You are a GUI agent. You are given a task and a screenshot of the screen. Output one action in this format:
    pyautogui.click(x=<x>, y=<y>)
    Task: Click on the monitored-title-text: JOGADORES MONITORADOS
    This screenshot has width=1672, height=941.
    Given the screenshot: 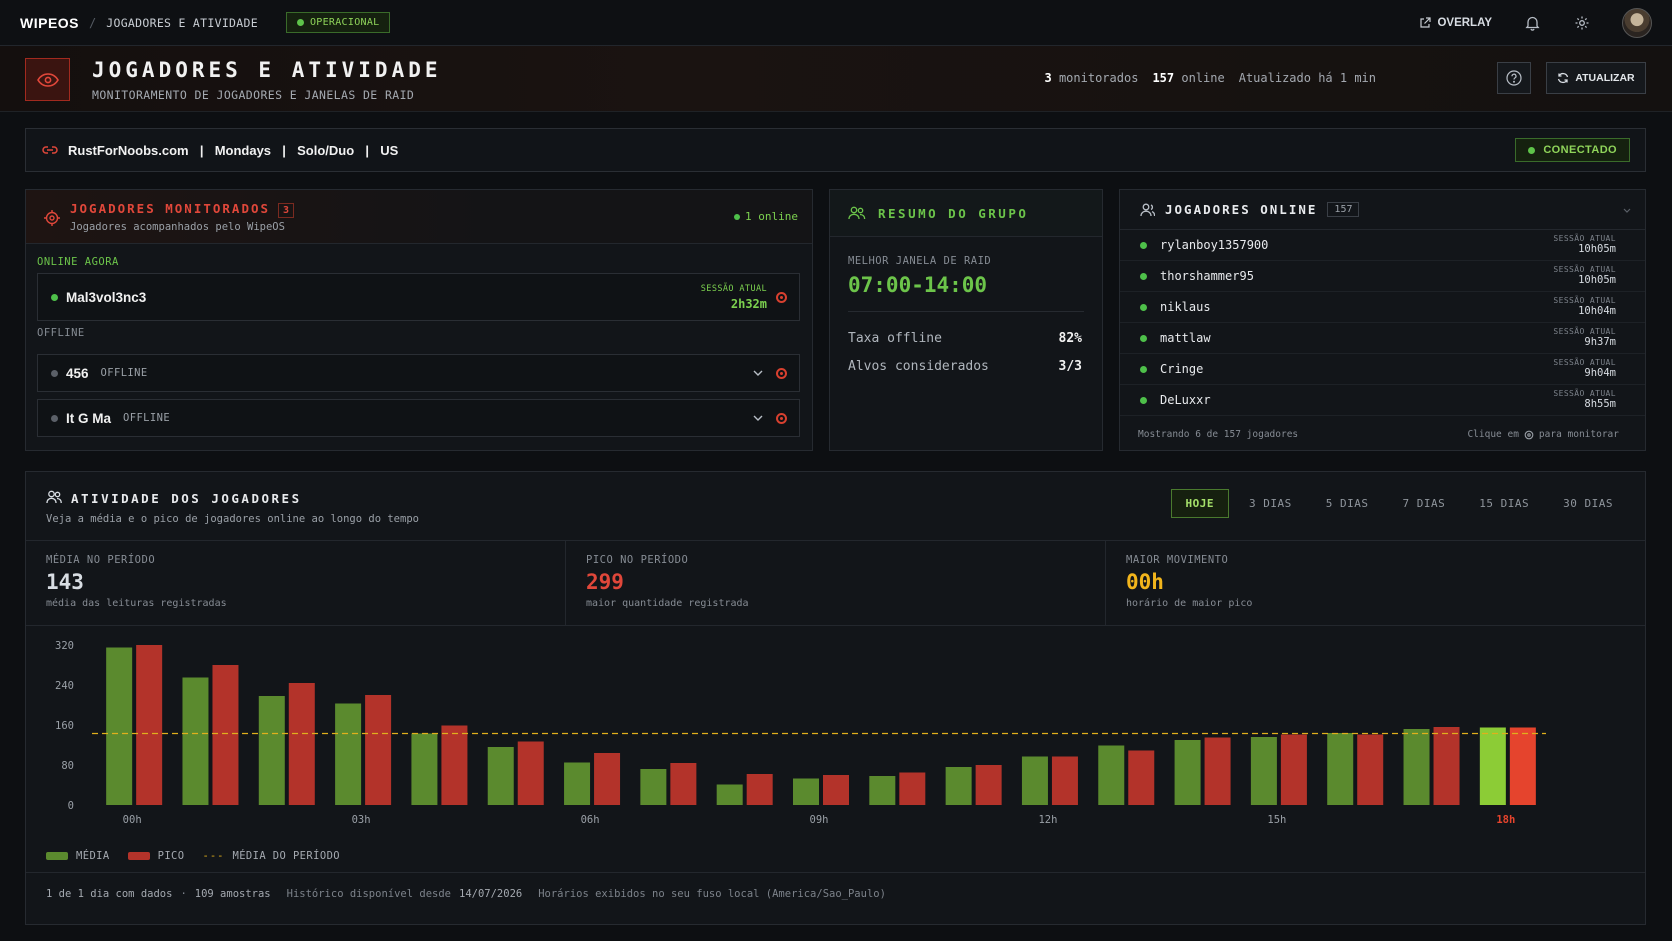 What is the action you would take?
    pyautogui.click(x=170, y=208)
    